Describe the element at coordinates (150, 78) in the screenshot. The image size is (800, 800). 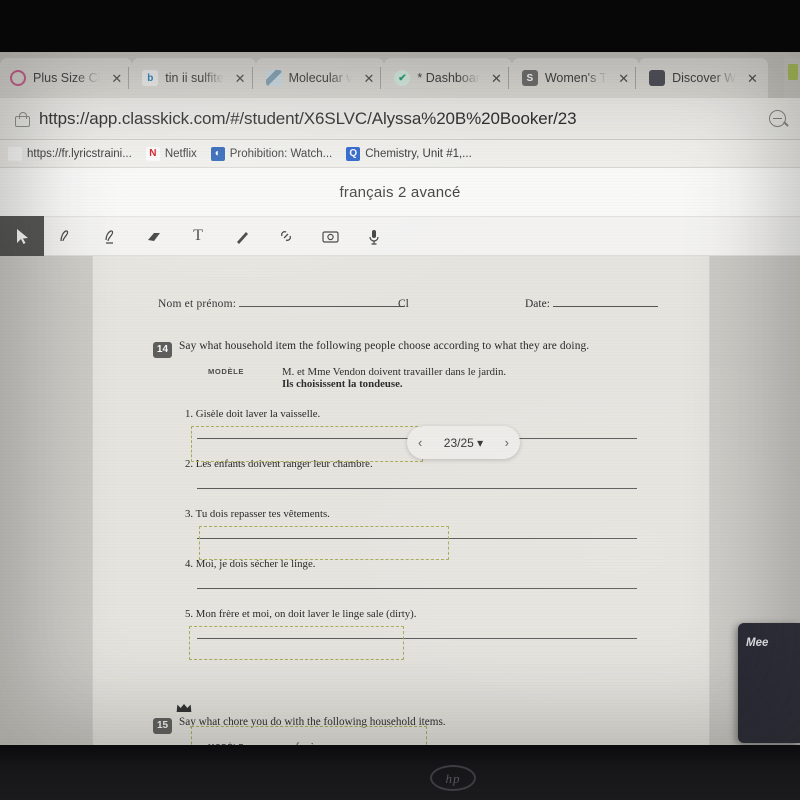
I see `bing-favicon: b` at that location.